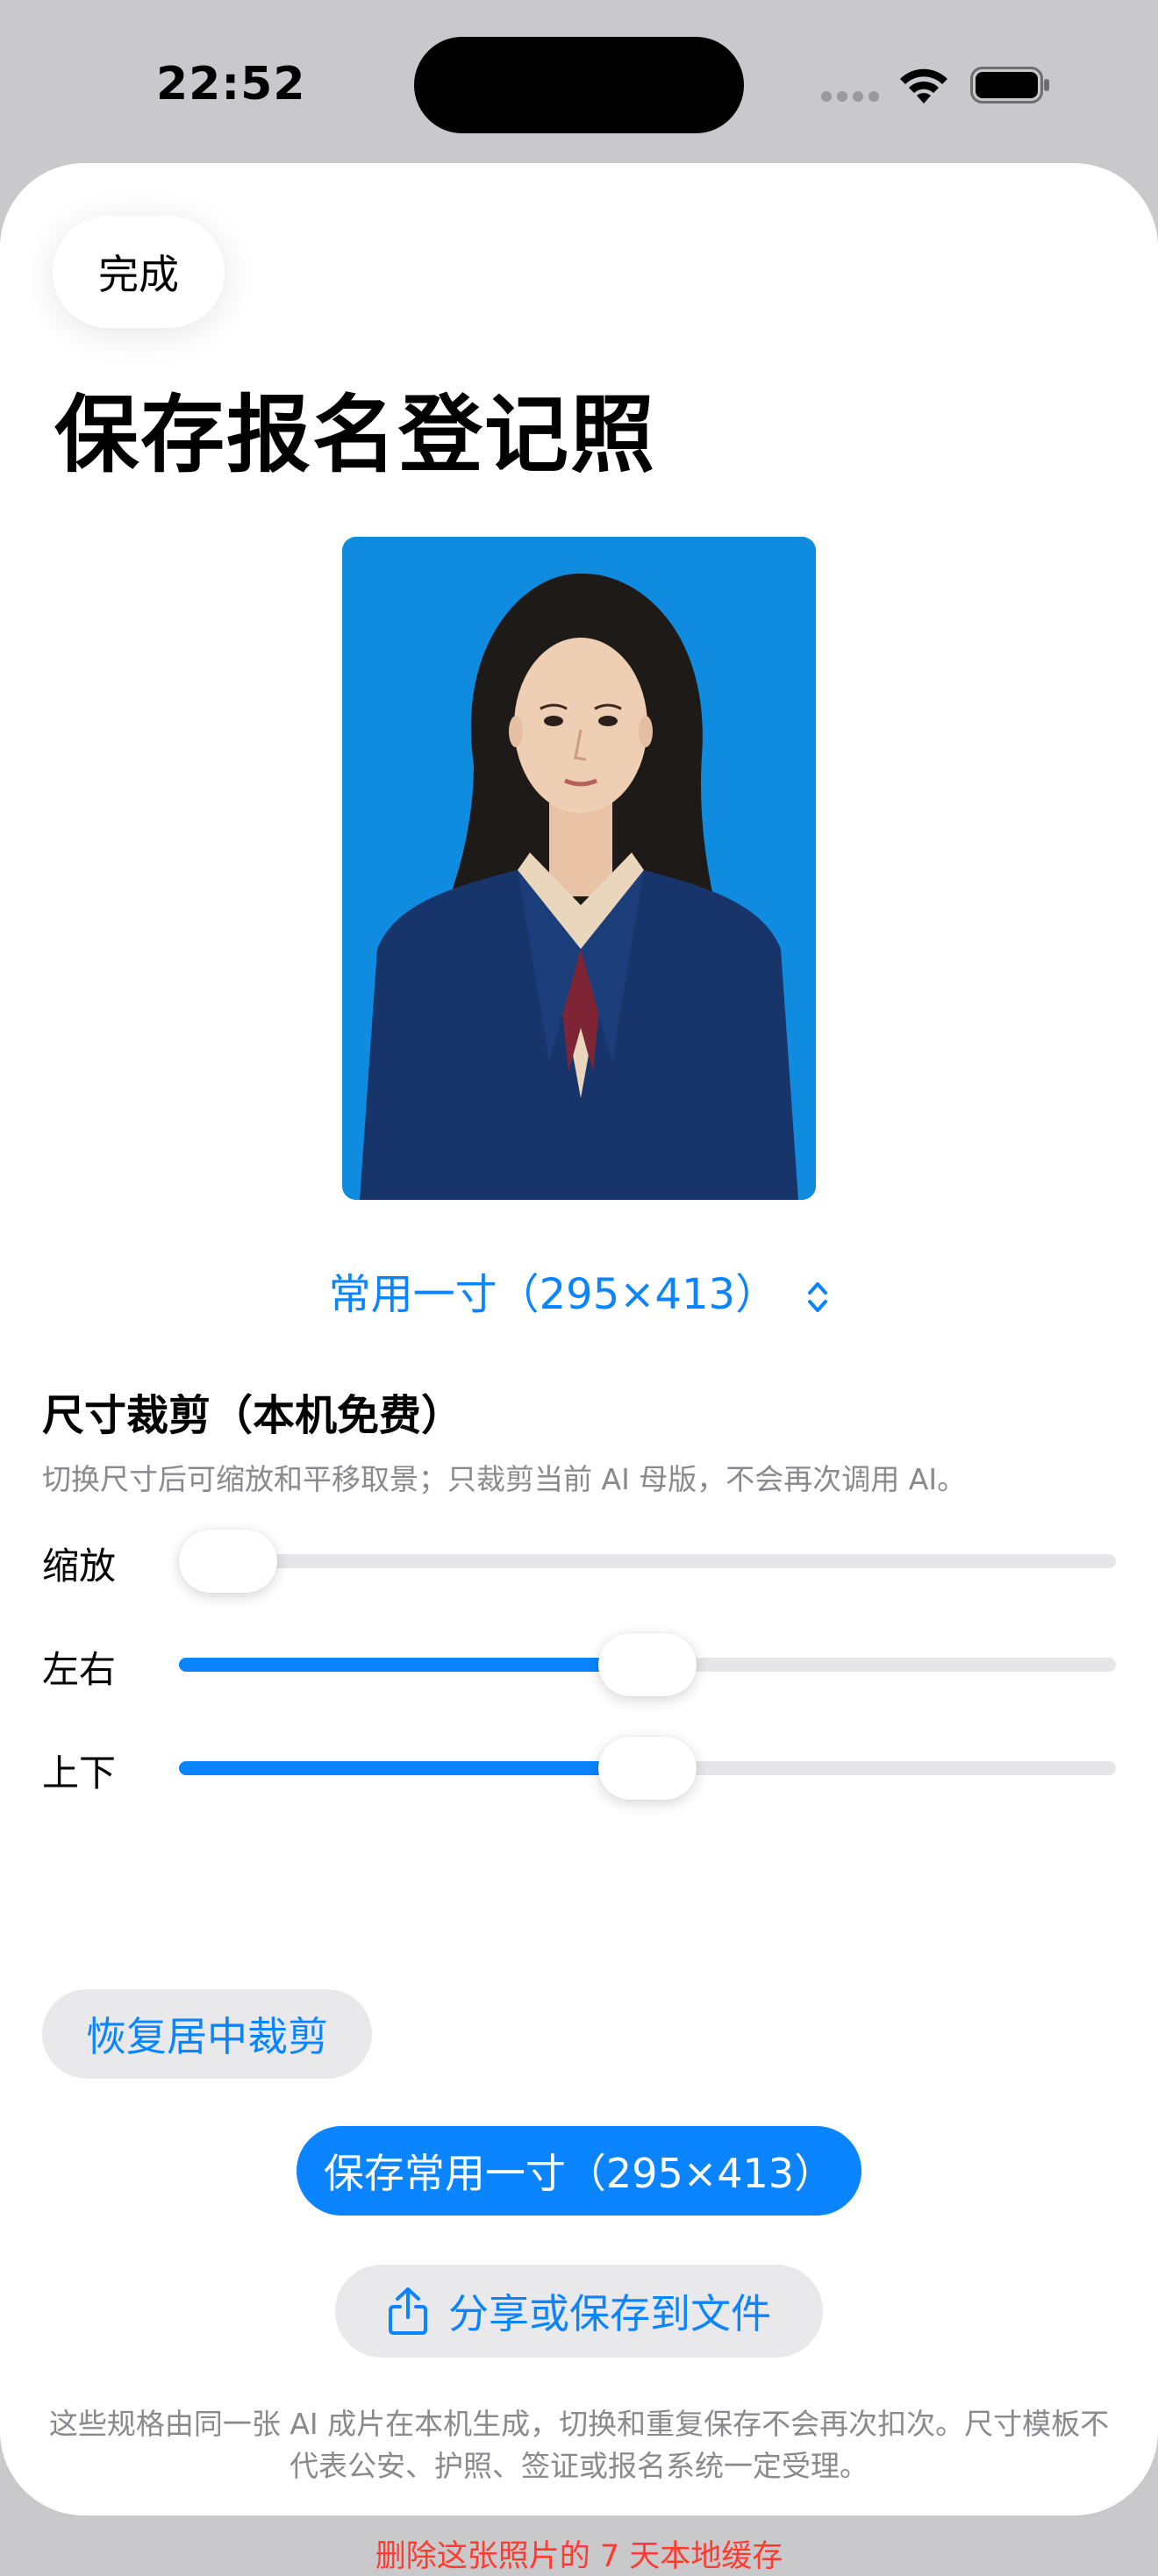  I want to click on id-photo-preview, so click(579, 869).